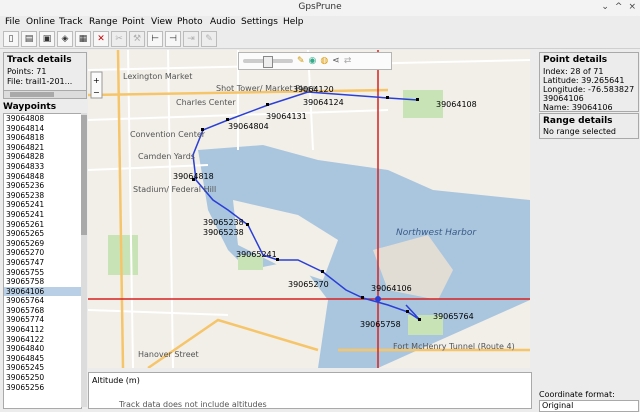 Image resolution: width=640 pixels, height=412 pixels. I want to click on waypoint-list-item: 39064848, so click(42, 177).